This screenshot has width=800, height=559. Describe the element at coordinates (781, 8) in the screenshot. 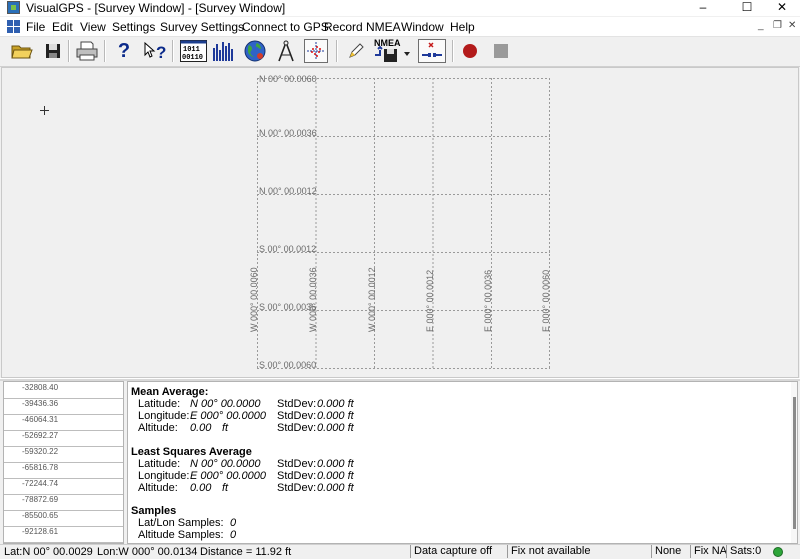

I see `close-button: ✕` at that location.